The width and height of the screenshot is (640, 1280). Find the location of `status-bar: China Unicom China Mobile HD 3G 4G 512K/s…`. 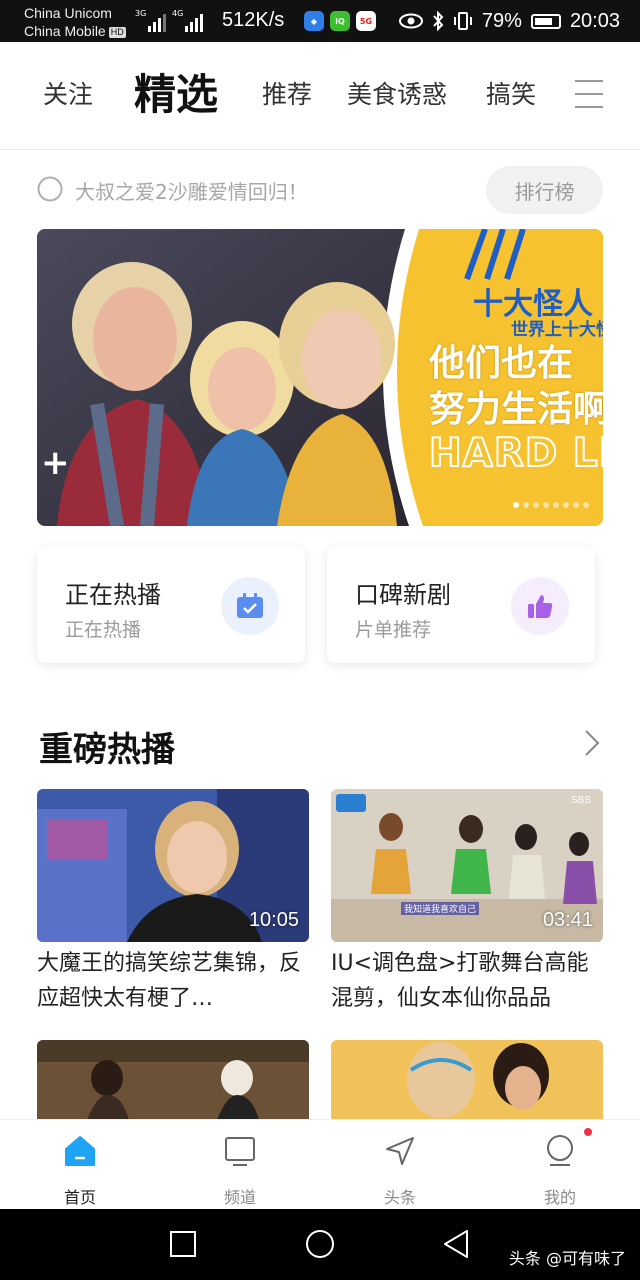

status-bar: China Unicom China Mobile HD 3G 4G 512K/s… is located at coordinates (320, 21).